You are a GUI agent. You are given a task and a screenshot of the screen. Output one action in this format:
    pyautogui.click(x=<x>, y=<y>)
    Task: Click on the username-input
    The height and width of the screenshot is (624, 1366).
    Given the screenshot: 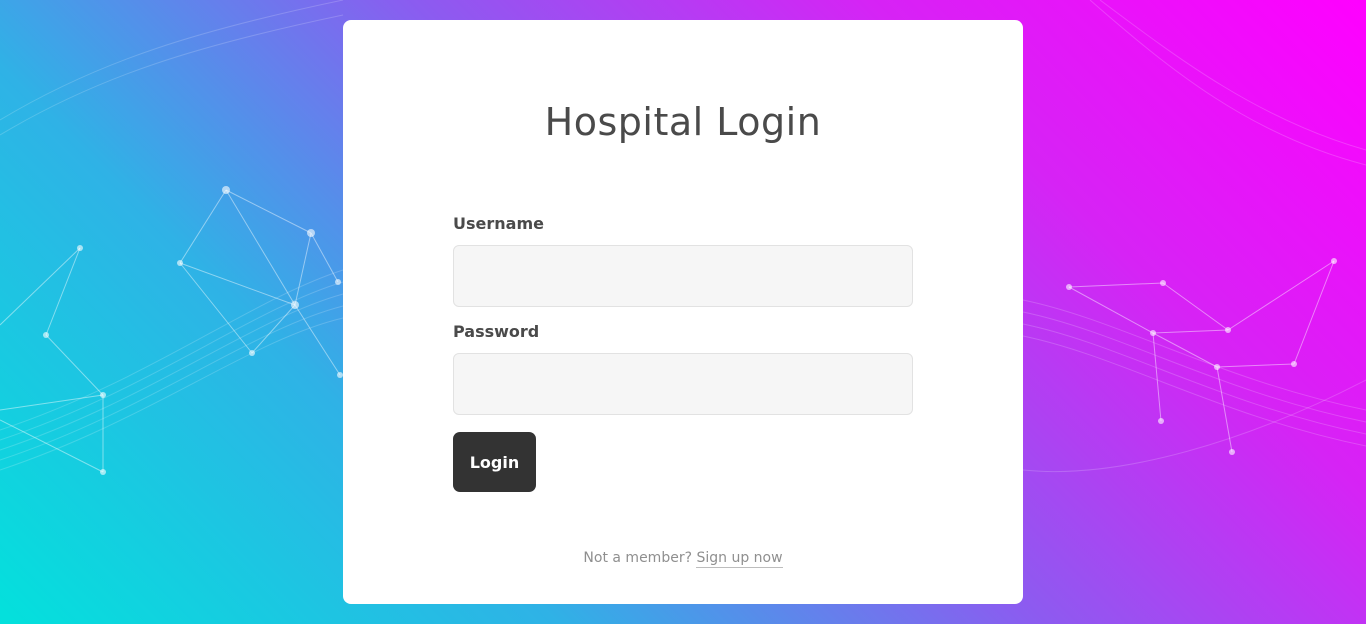 What is the action you would take?
    pyautogui.click(x=683, y=276)
    